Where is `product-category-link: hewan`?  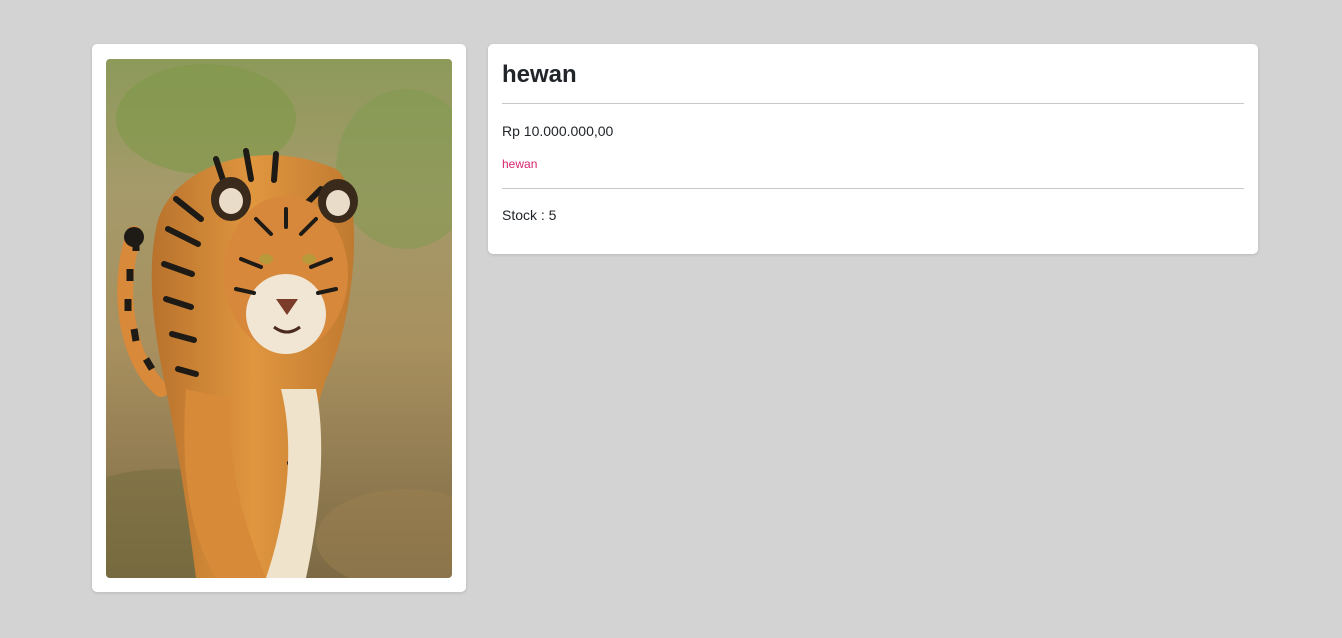 product-category-link: hewan is located at coordinates (519, 164).